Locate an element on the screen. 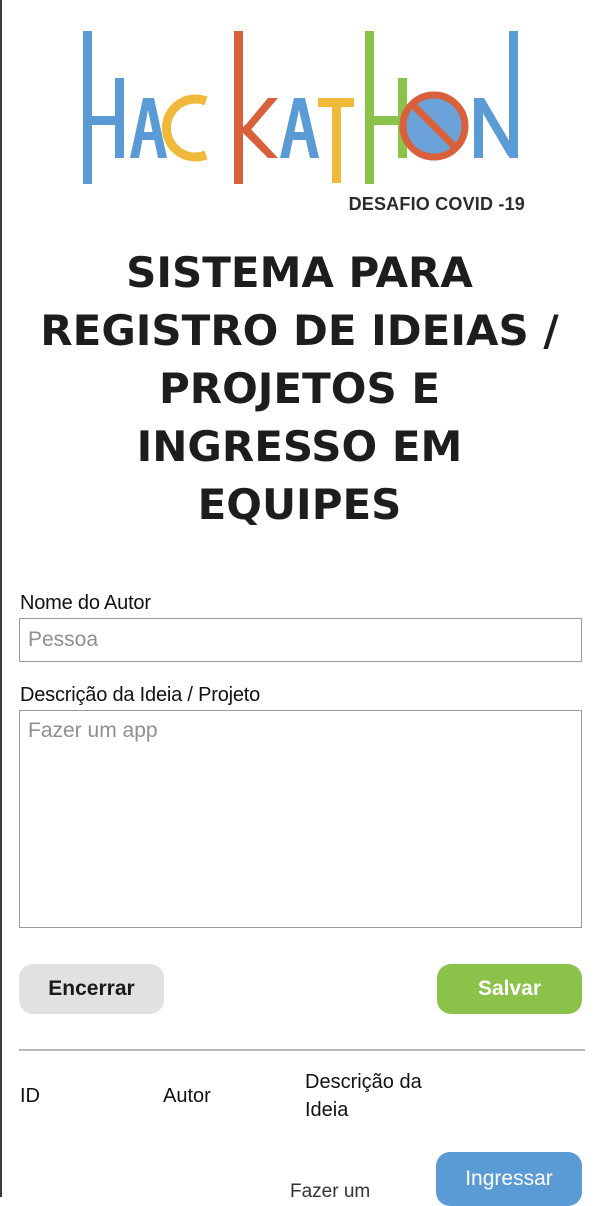  save-button: Salvar is located at coordinates (509, 989).